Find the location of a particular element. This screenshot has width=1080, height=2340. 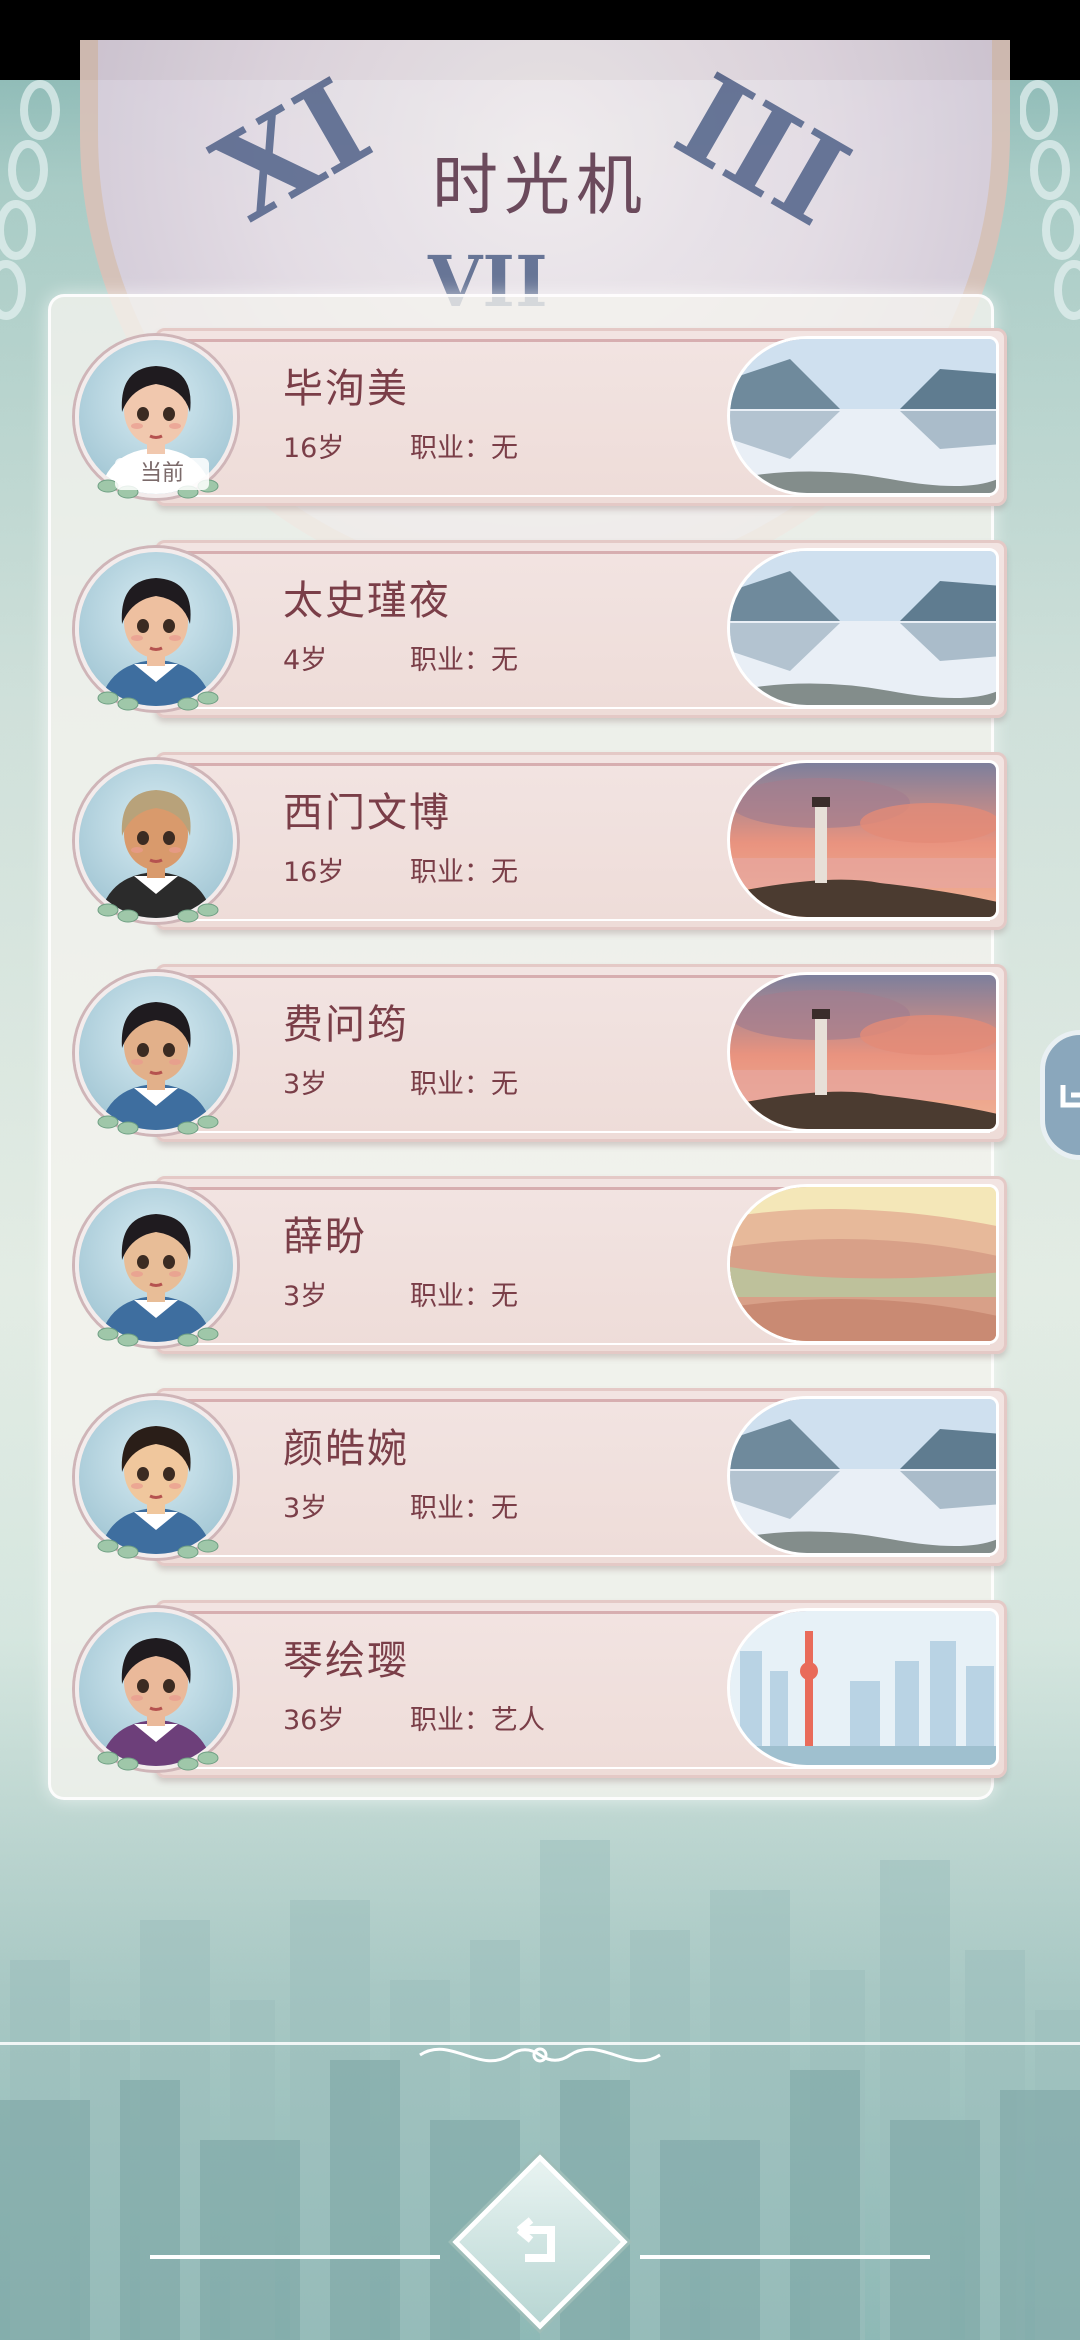

scene-thumbnail-desert is located at coordinates (863, 1264).